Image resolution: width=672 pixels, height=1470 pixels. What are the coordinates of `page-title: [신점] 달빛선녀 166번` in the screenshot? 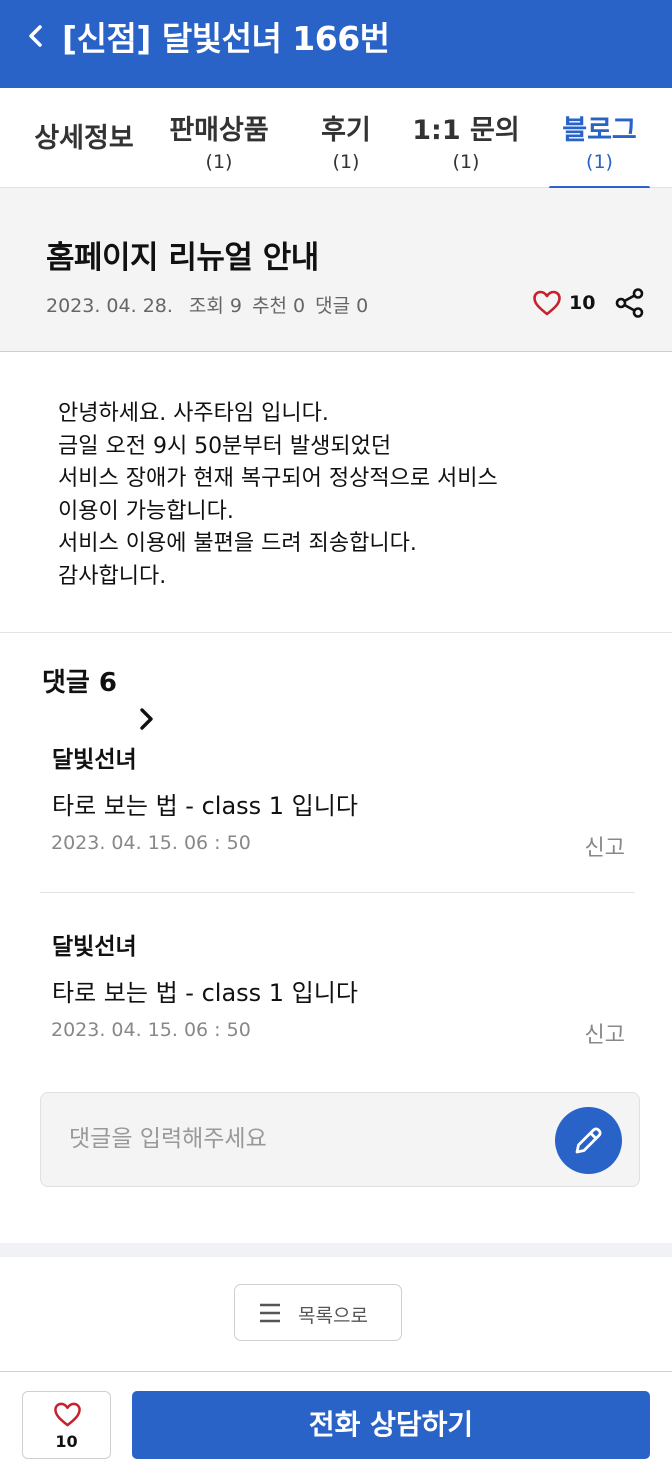 It's located at (226, 38).